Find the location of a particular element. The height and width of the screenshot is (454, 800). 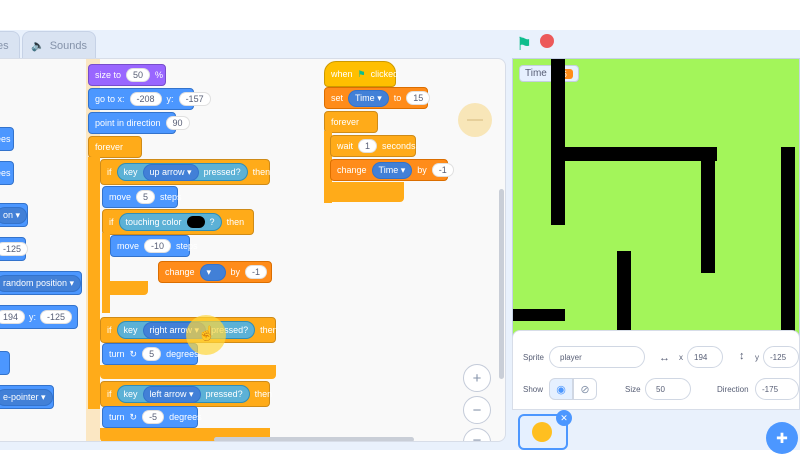

goto-y-input: -157 is located at coordinates (194, 99).